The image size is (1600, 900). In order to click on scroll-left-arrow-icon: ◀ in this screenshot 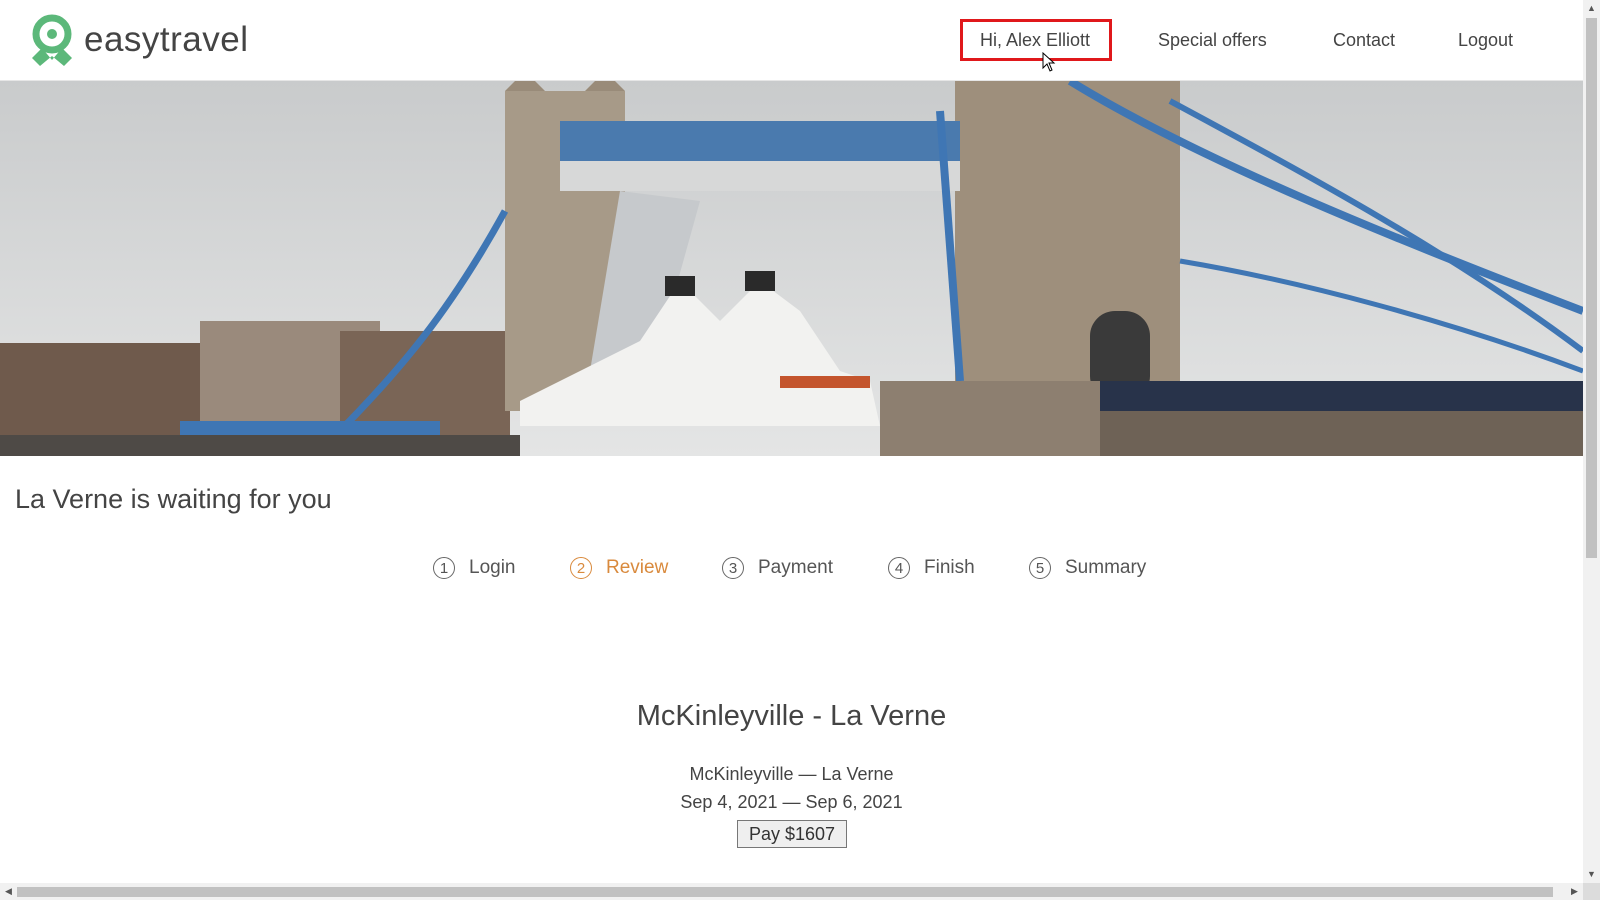, I will do `click(8, 891)`.